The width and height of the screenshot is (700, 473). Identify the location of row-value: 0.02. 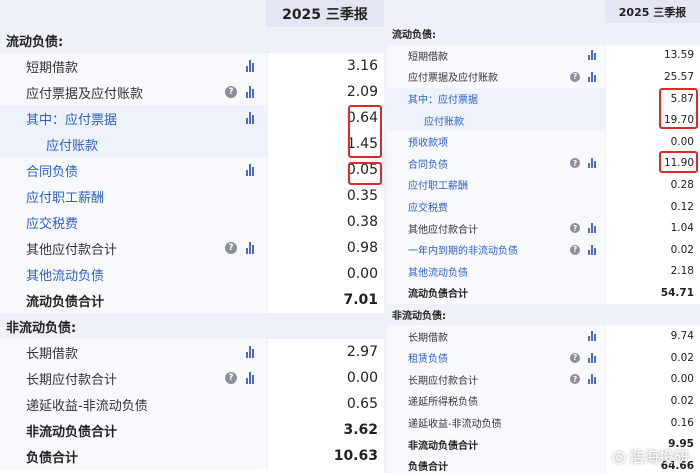
(652, 250).